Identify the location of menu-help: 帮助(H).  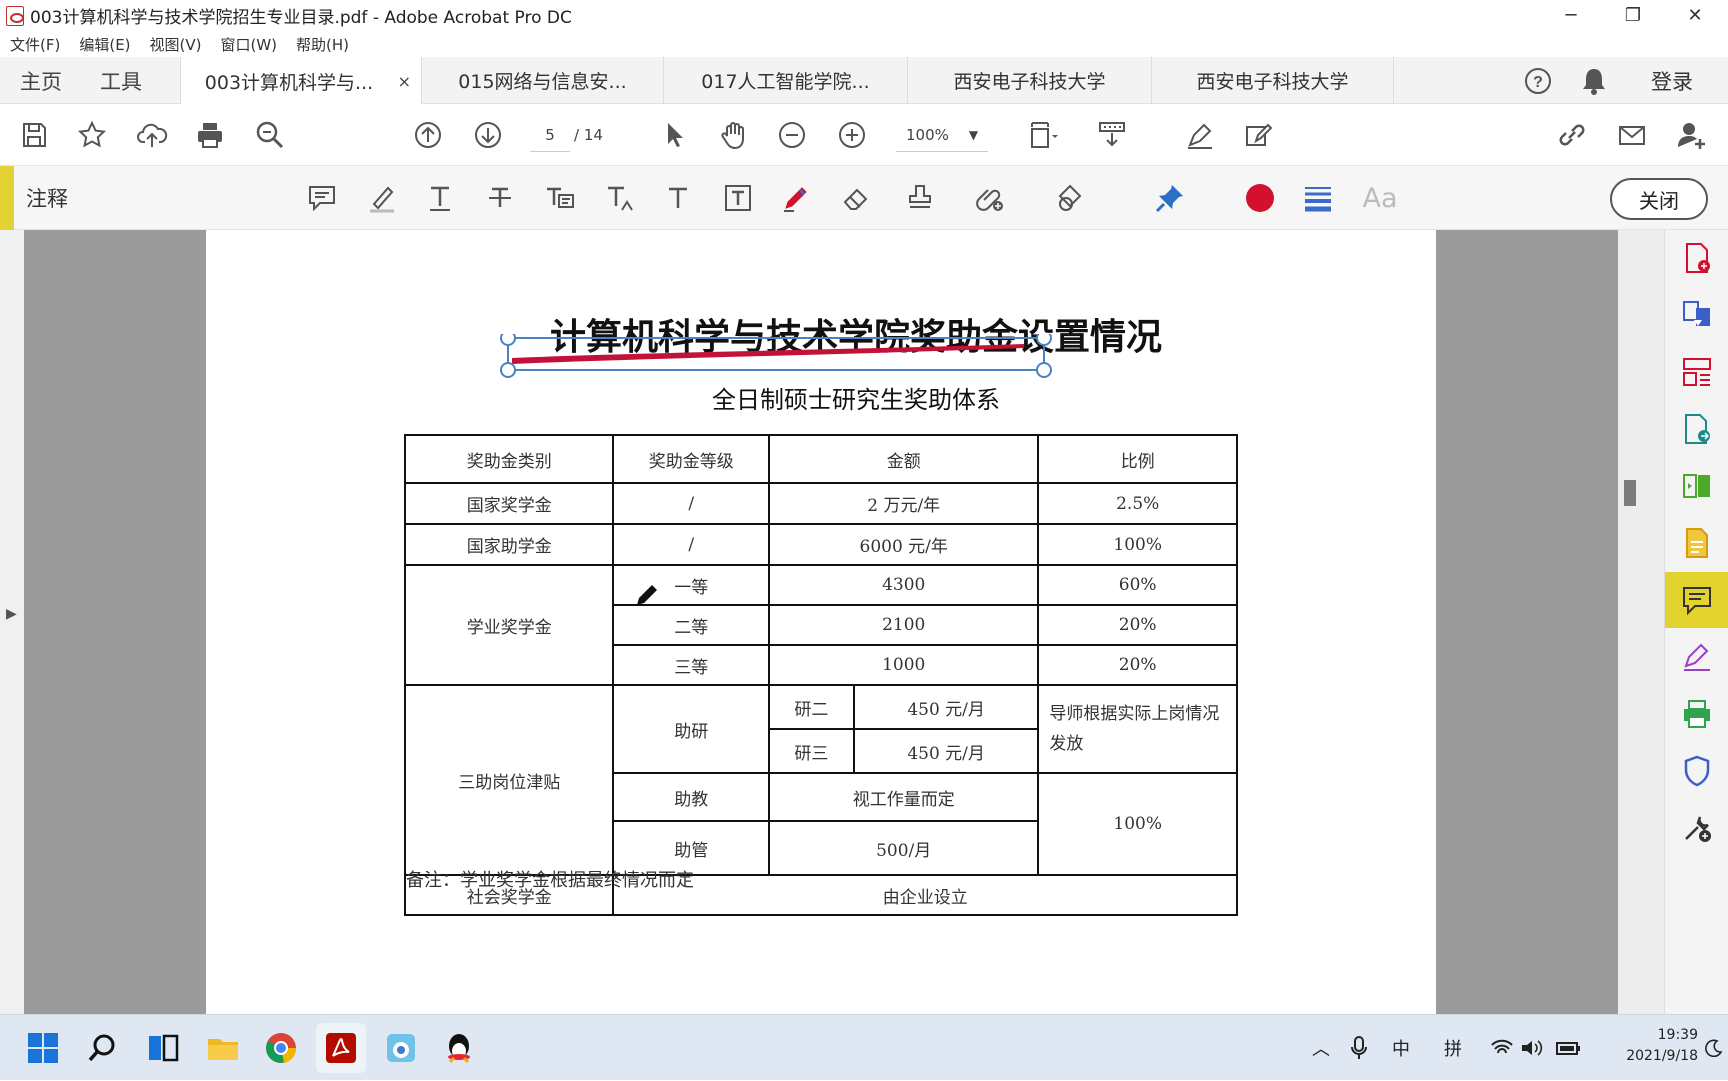
(322, 44).